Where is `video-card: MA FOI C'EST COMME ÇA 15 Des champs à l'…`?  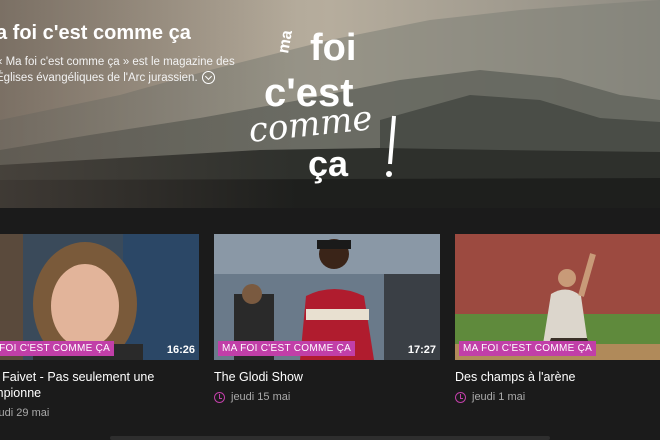
video-card: MA FOI C'EST COMME ÇA 15 Des champs à l'… is located at coordinates (557, 318).